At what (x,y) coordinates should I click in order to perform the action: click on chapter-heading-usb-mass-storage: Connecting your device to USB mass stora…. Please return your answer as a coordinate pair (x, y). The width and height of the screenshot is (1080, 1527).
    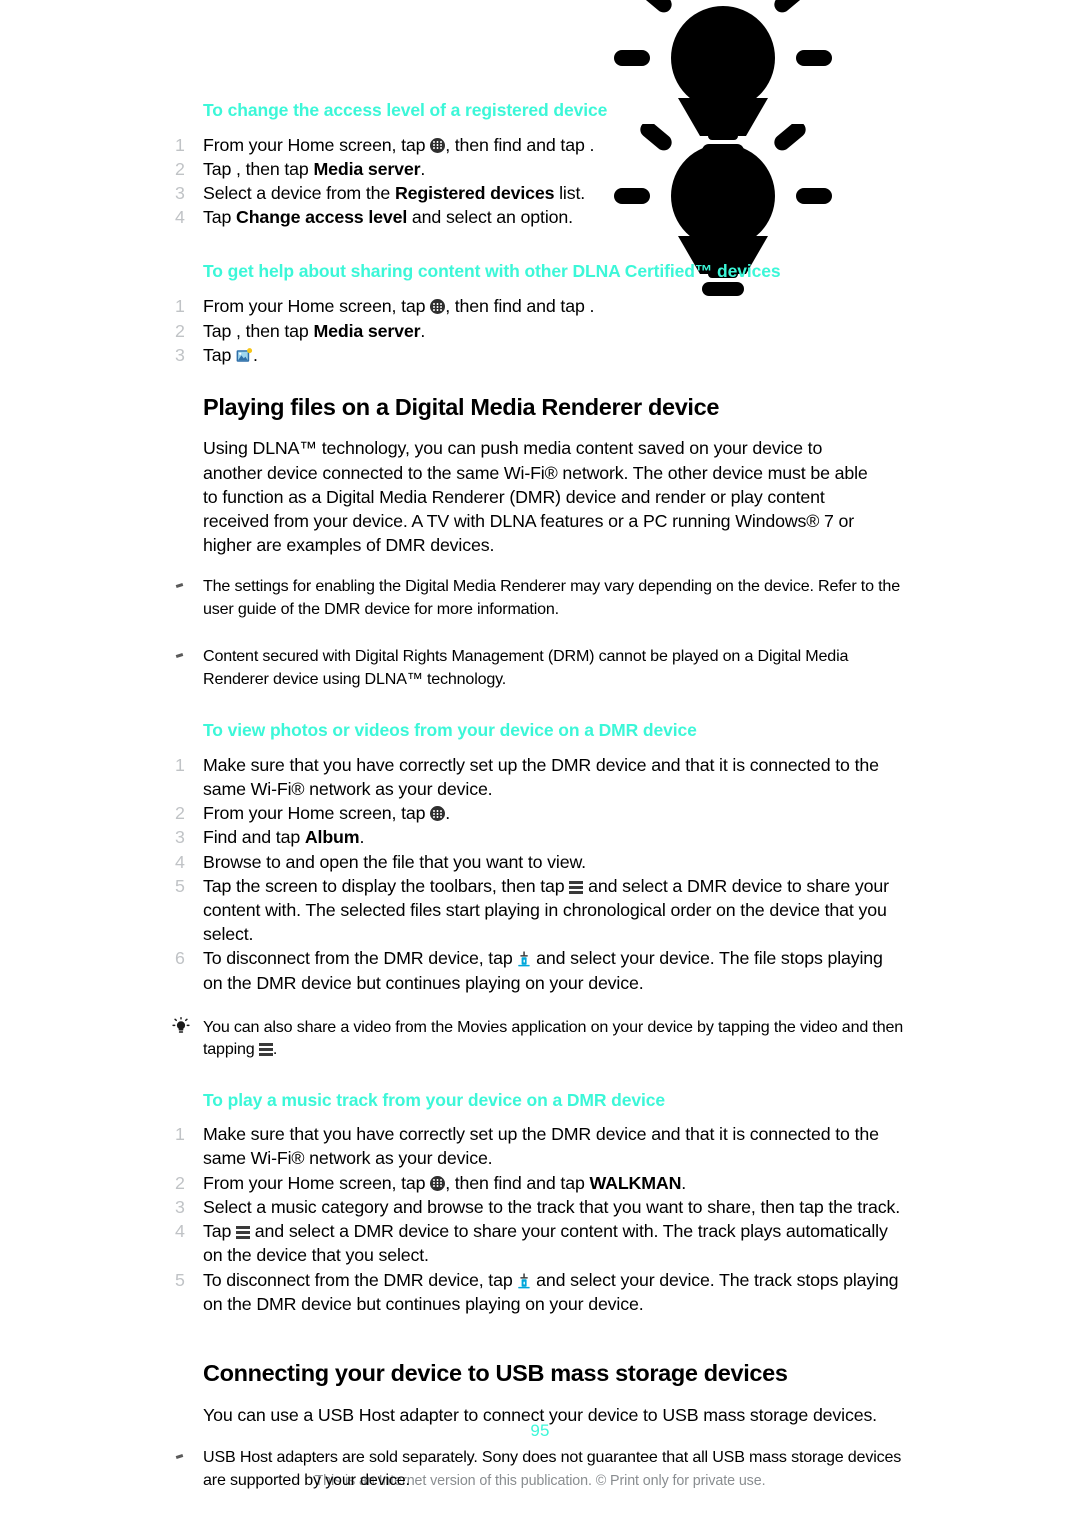
    Looking at the image, I should click on (495, 1372).